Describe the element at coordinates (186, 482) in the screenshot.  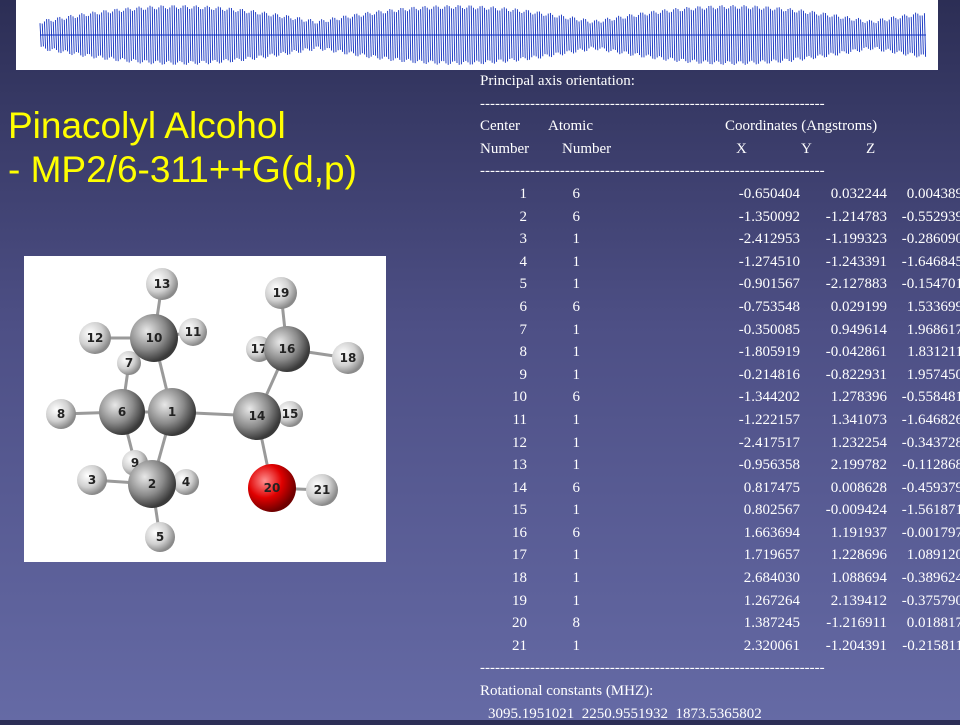
I see `atom-4-hydrogen: 4` at that location.